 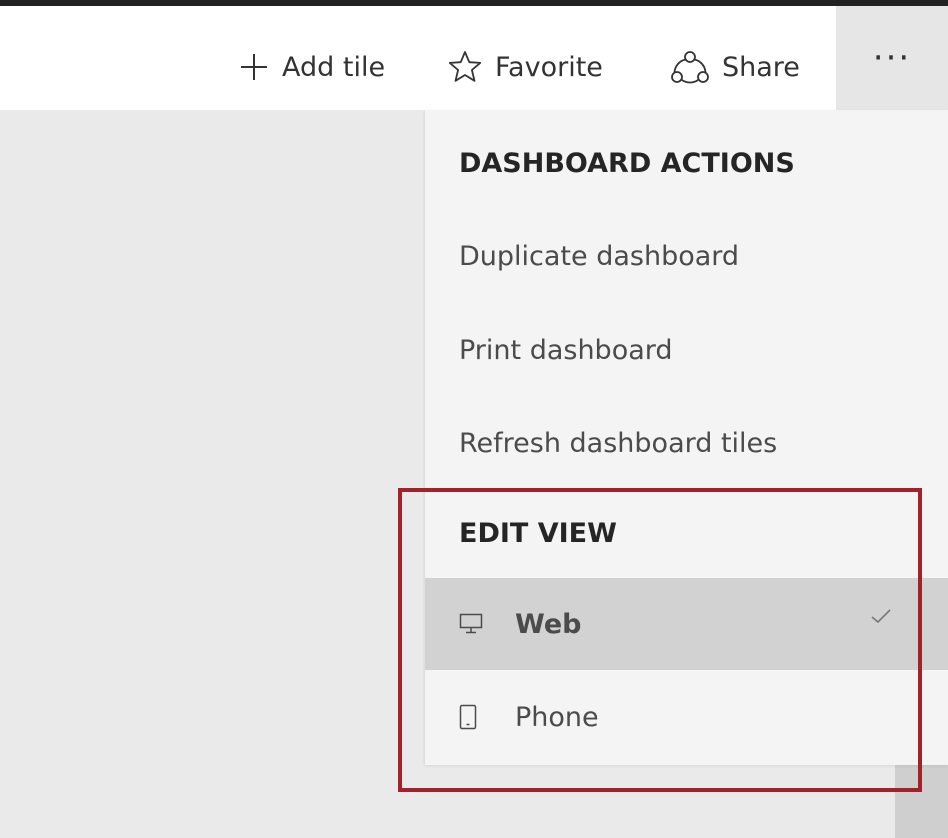 What do you see at coordinates (468, 717) in the screenshot?
I see `phone-icon` at bounding box center [468, 717].